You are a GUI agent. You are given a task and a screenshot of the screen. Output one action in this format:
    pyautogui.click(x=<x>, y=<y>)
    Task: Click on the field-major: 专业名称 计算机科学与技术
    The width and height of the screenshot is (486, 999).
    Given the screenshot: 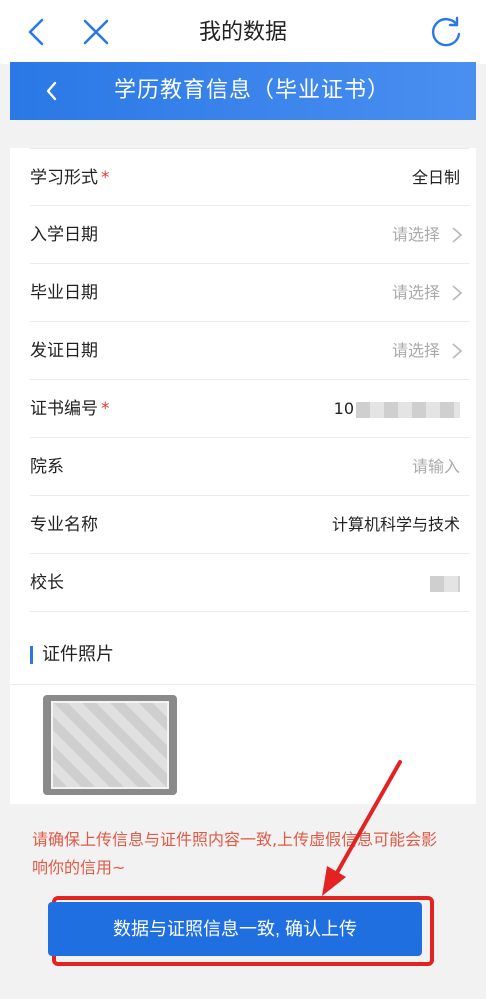 What is the action you would take?
    pyautogui.click(x=250, y=525)
    